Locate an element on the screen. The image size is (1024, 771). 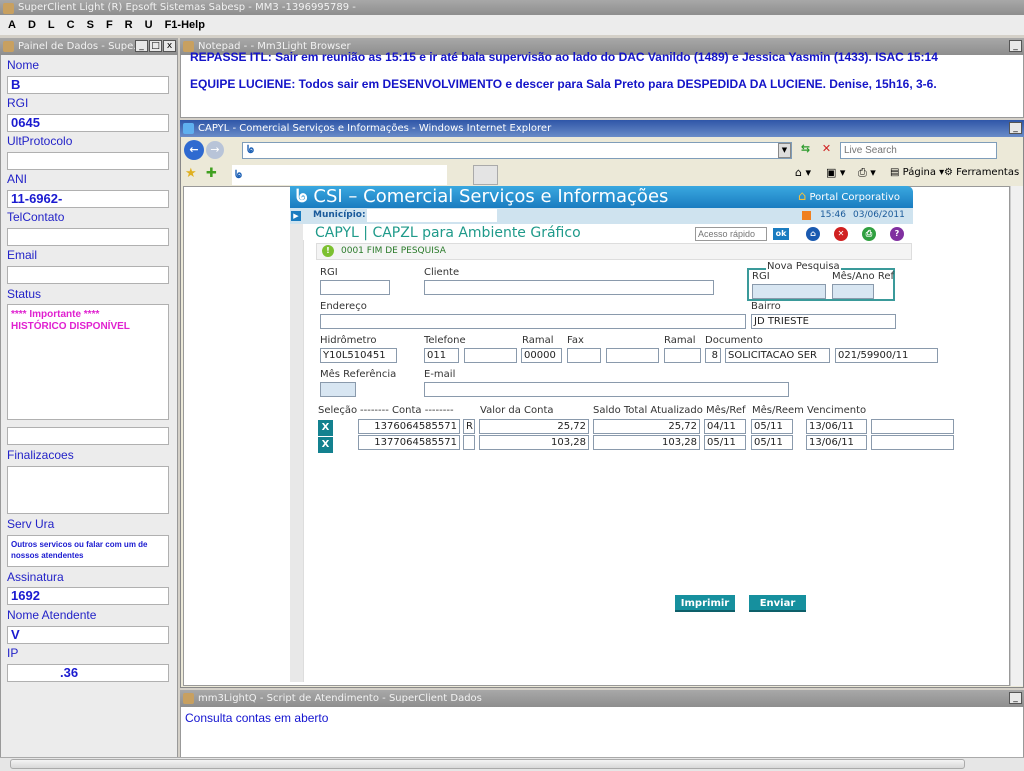
telefone-field is located at coordinates (490, 355).